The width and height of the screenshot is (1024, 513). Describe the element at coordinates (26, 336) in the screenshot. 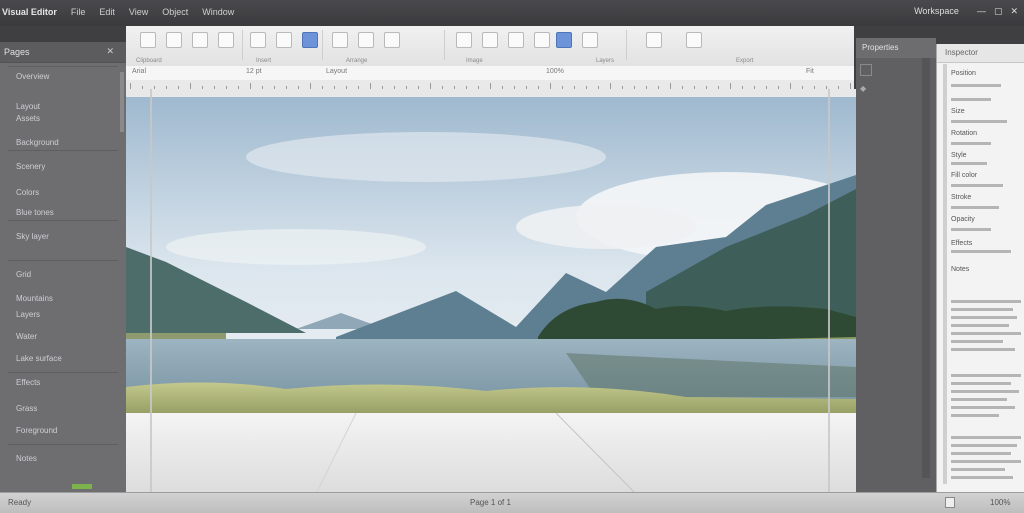

I see `pages-list-item: Water` at that location.